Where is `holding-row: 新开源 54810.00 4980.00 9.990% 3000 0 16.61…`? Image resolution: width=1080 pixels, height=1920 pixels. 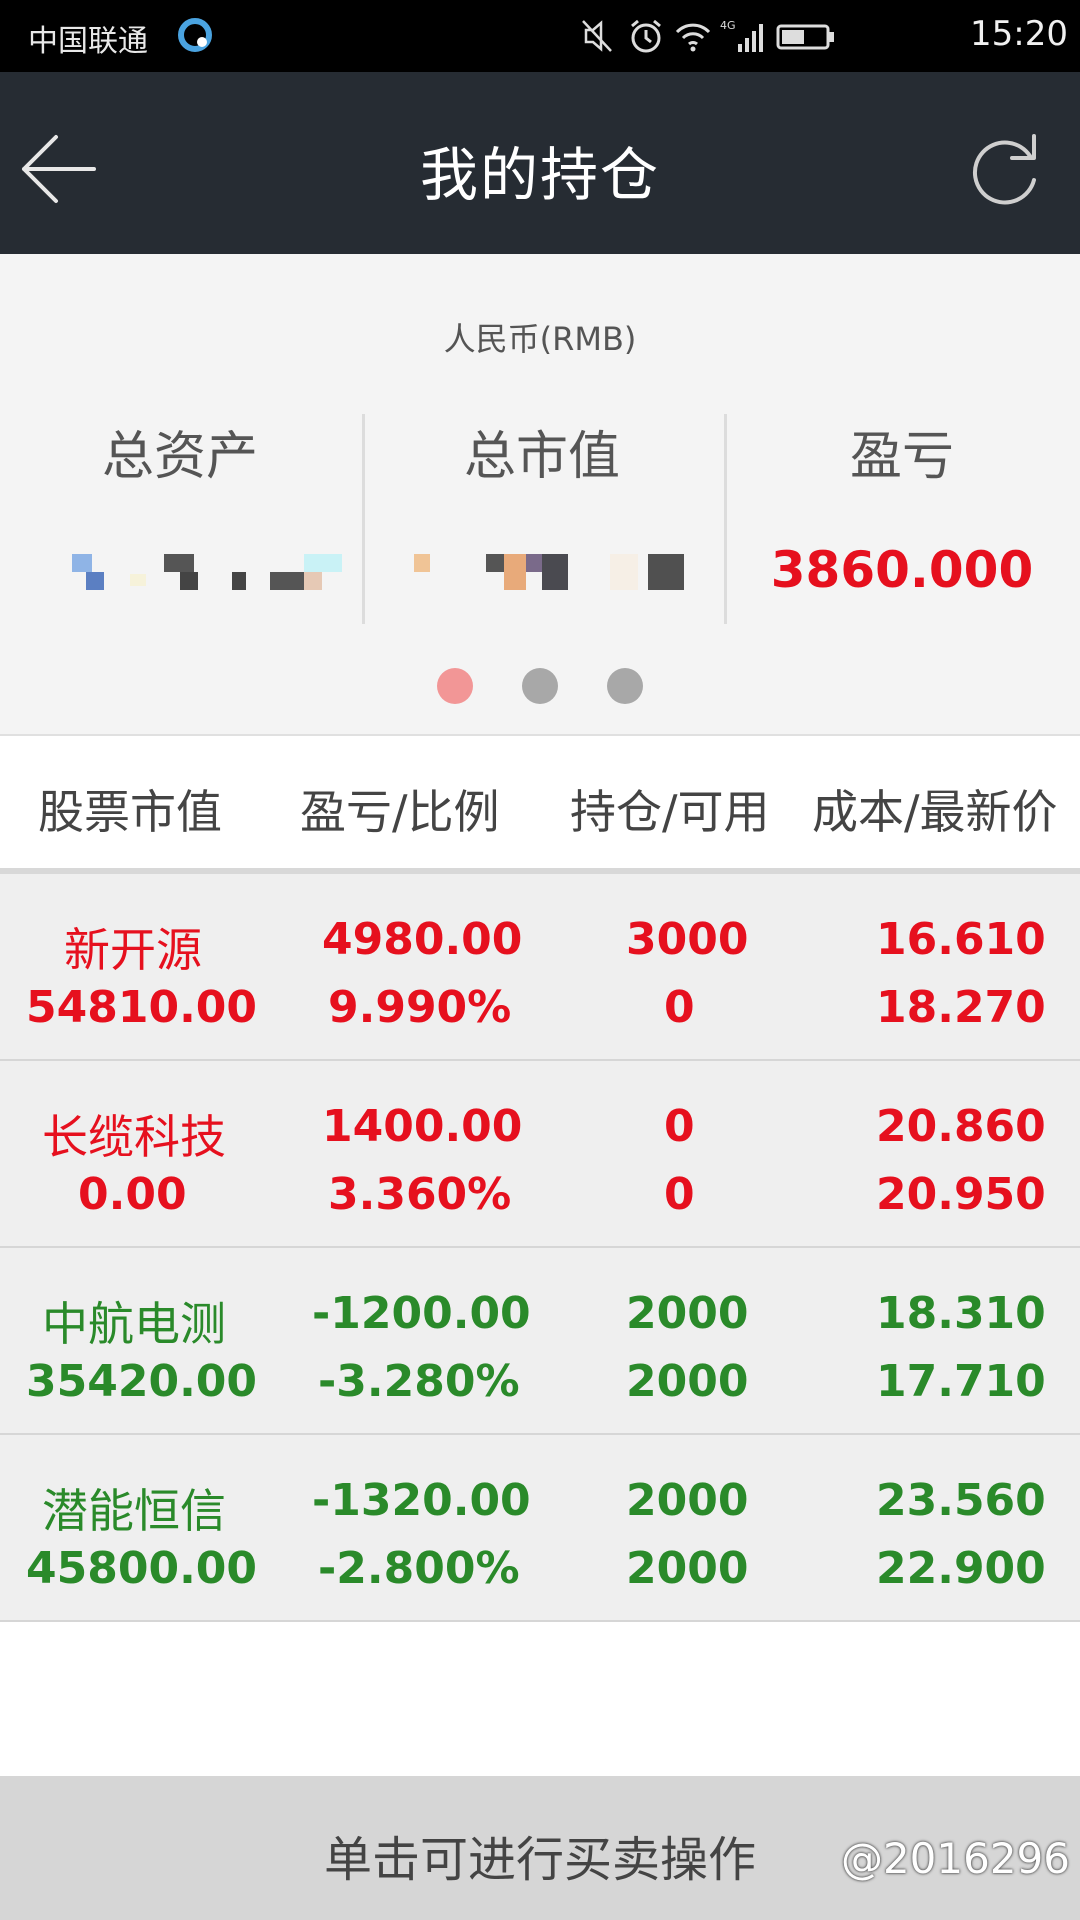
holding-row: 新开源 54810.00 4980.00 9.990% 3000 0 16.61… is located at coordinates (540, 967).